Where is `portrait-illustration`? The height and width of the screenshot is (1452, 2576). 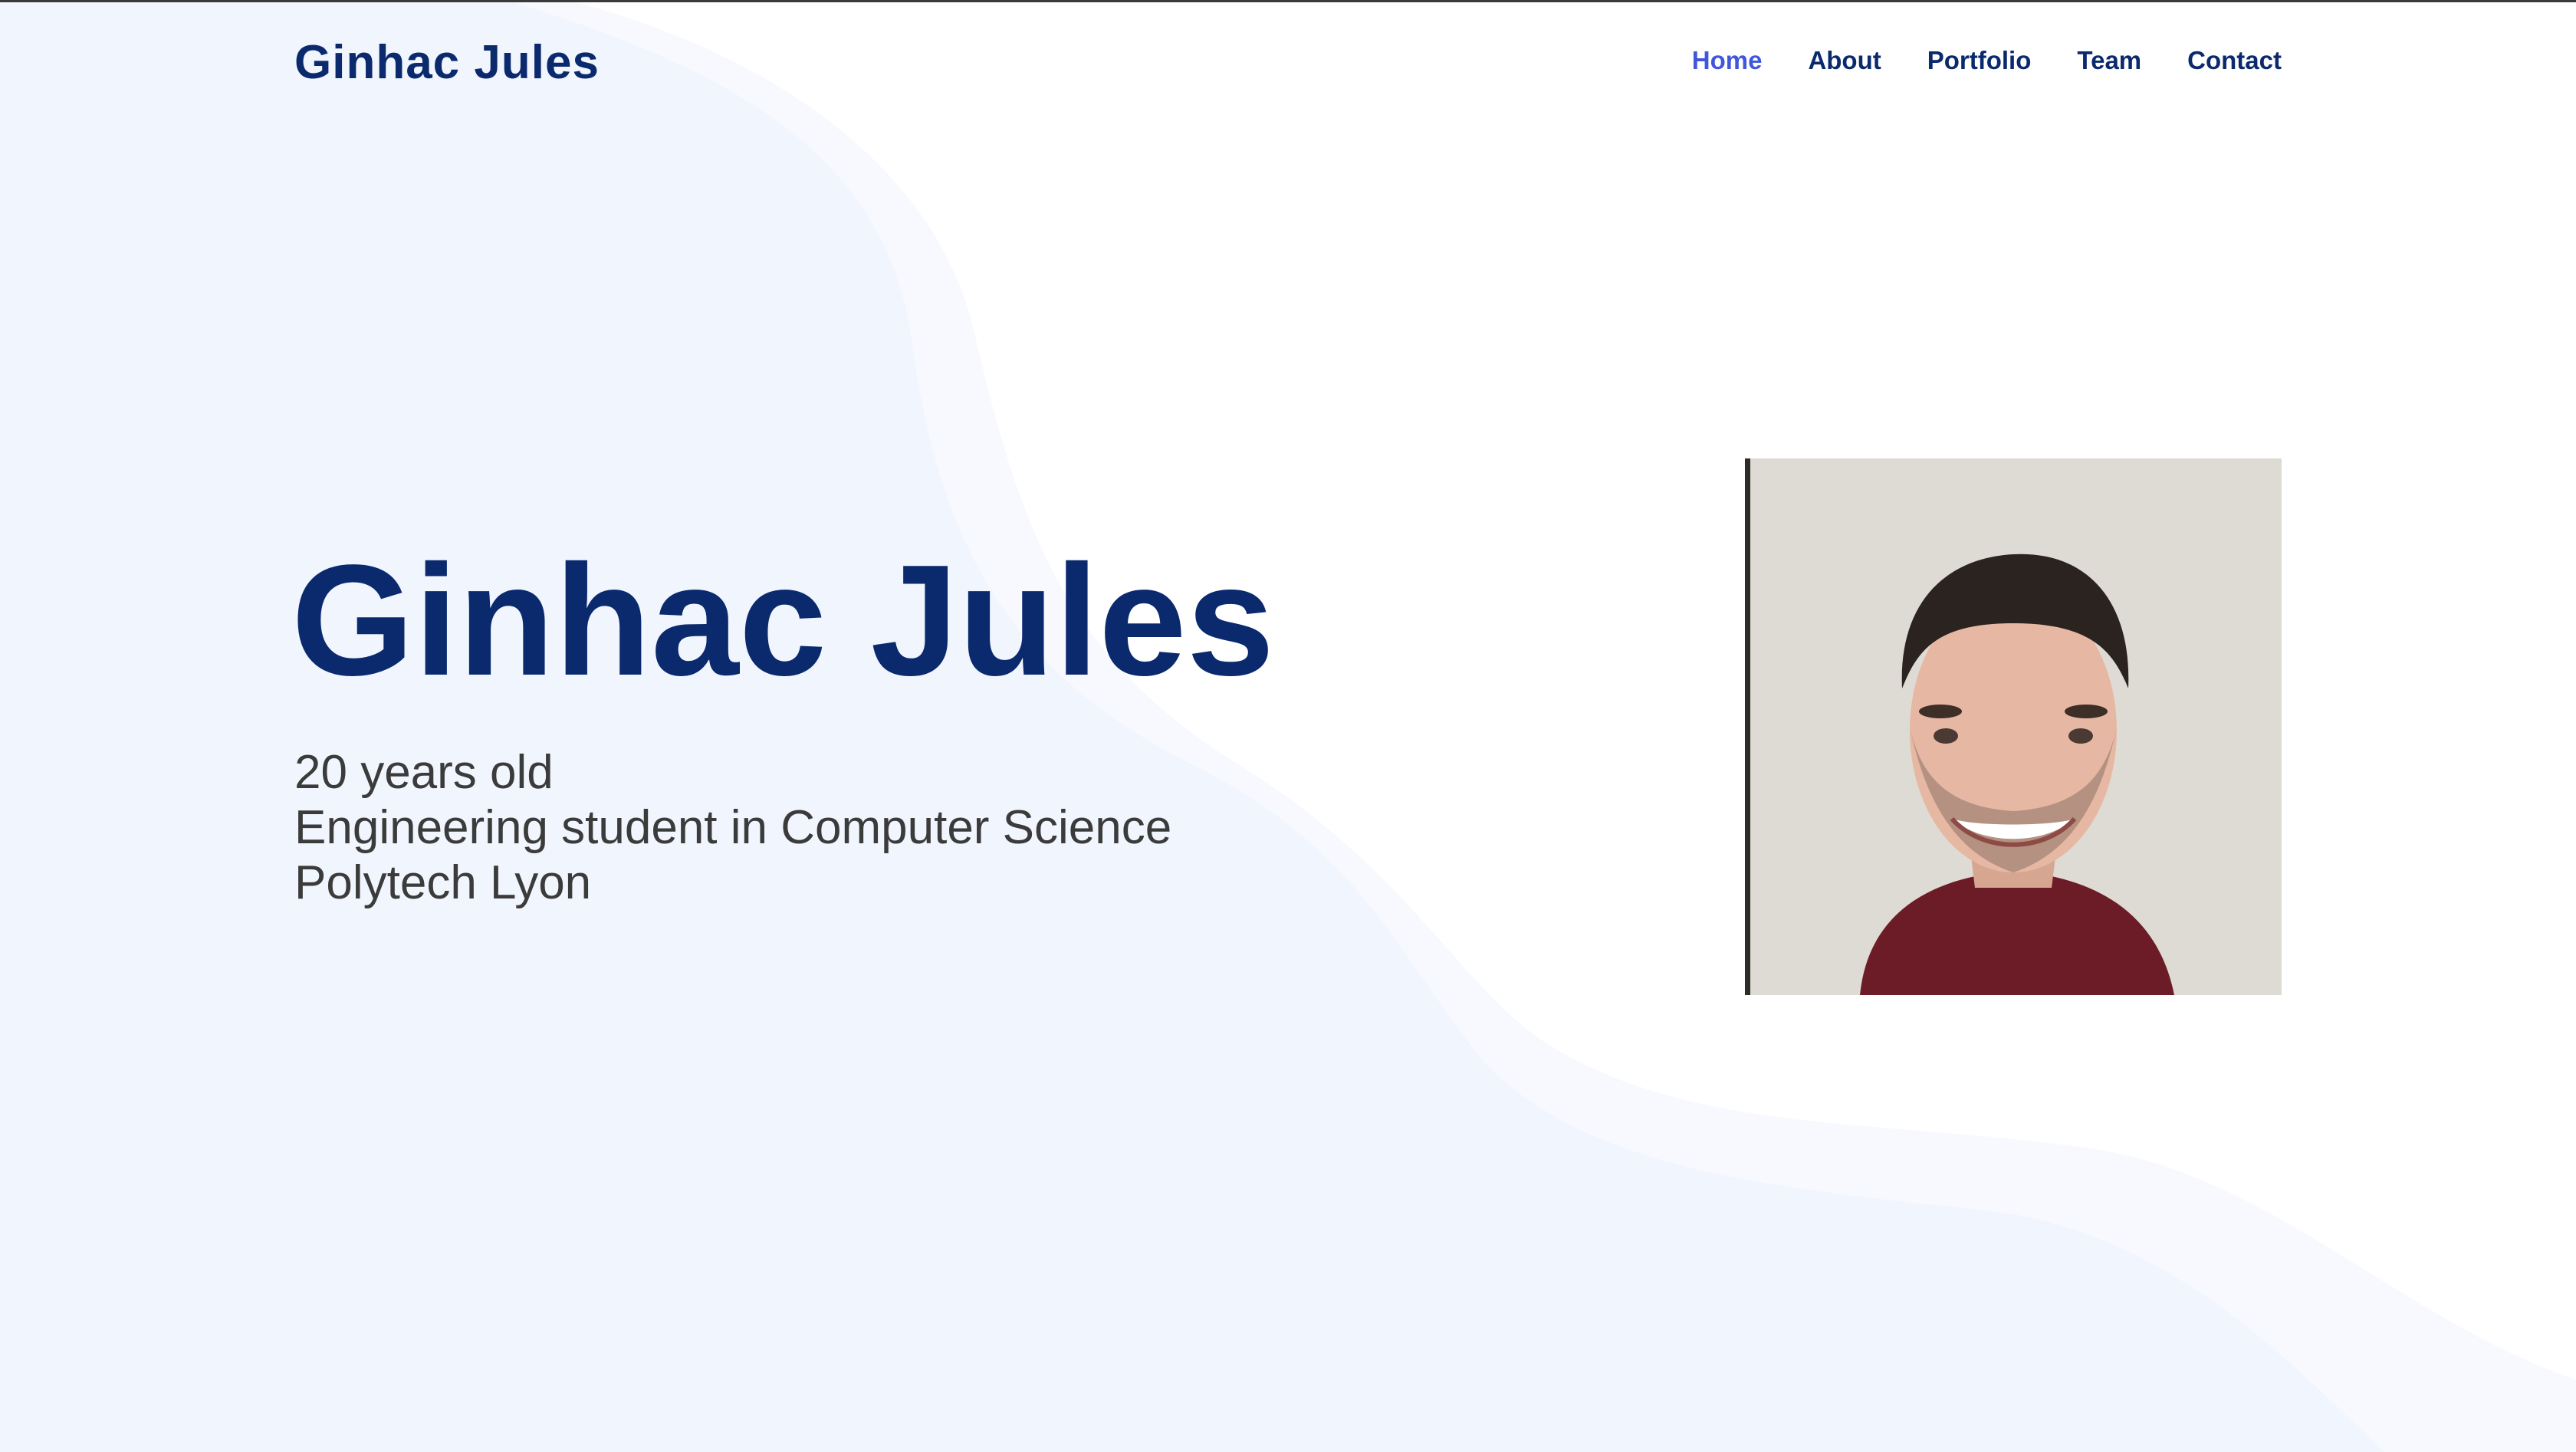 portrait-illustration is located at coordinates (2014, 726).